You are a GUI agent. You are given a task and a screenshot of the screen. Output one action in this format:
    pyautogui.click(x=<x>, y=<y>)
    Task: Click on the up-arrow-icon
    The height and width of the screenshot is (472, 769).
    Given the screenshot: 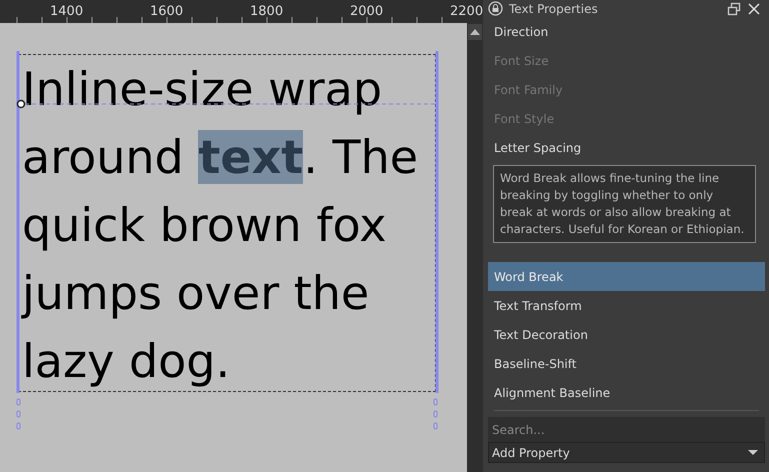 What is the action you would take?
    pyautogui.click(x=475, y=32)
    